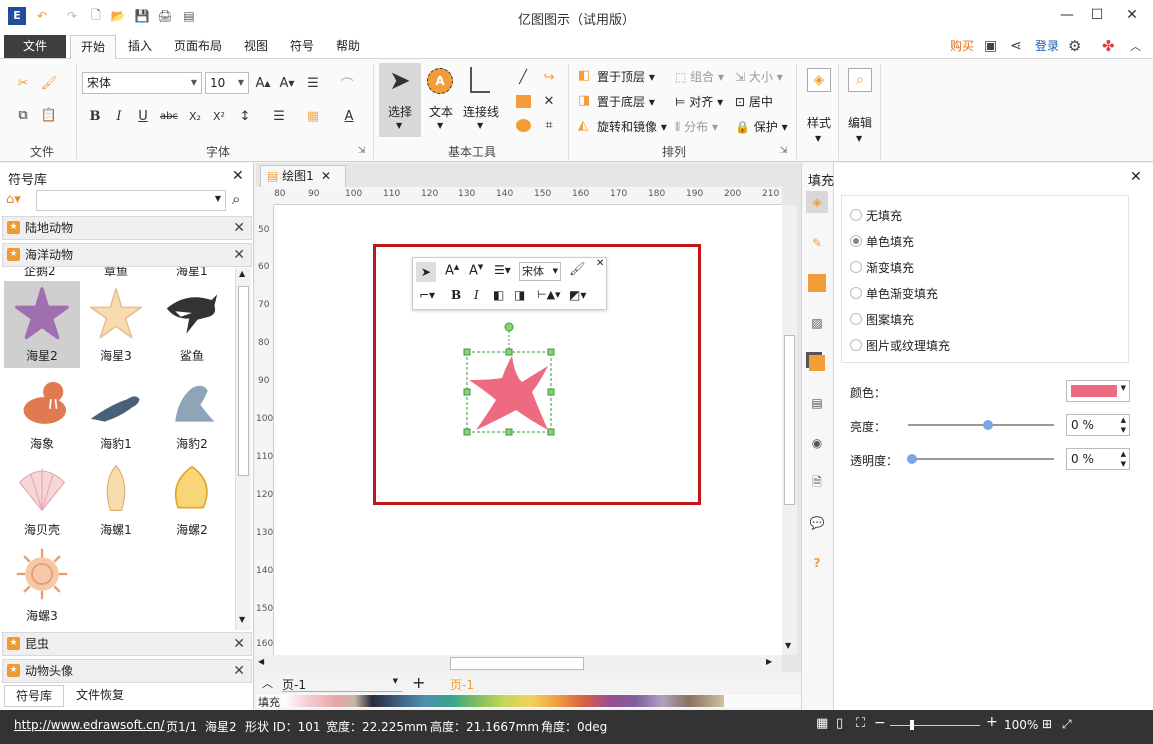  Describe the element at coordinates (342, 684) in the screenshot. I see `page-select: 页-1 ▼` at that location.